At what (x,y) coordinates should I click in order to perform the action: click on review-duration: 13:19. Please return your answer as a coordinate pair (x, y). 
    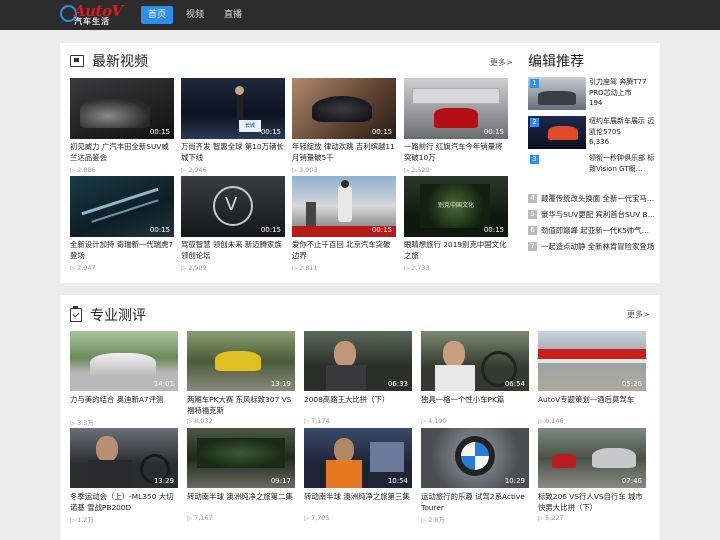
    Looking at the image, I should click on (280, 384).